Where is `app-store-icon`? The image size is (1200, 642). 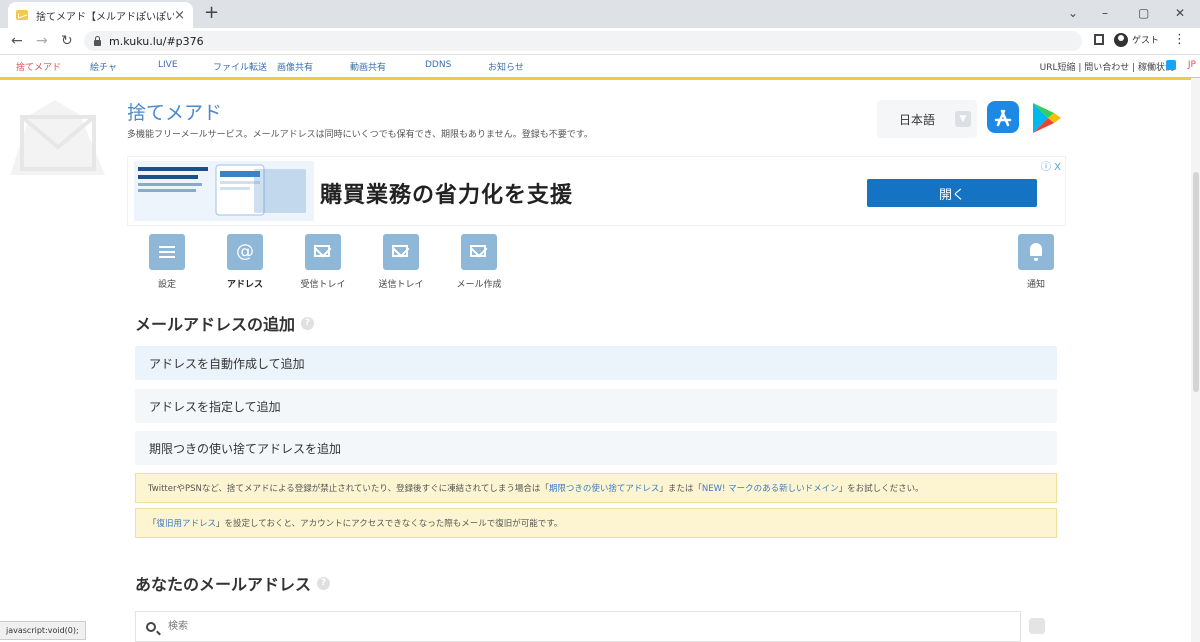
app-store-icon is located at coordinates (1003, 117).